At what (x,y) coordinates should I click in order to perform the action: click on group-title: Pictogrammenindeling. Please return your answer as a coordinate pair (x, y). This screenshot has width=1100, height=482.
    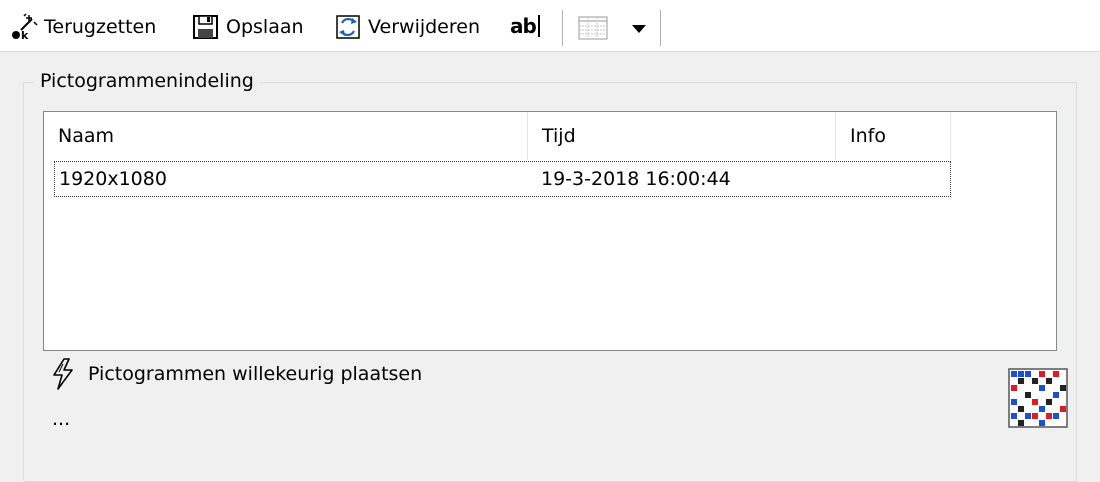
    Looking at the image, I should click on (147, 81).